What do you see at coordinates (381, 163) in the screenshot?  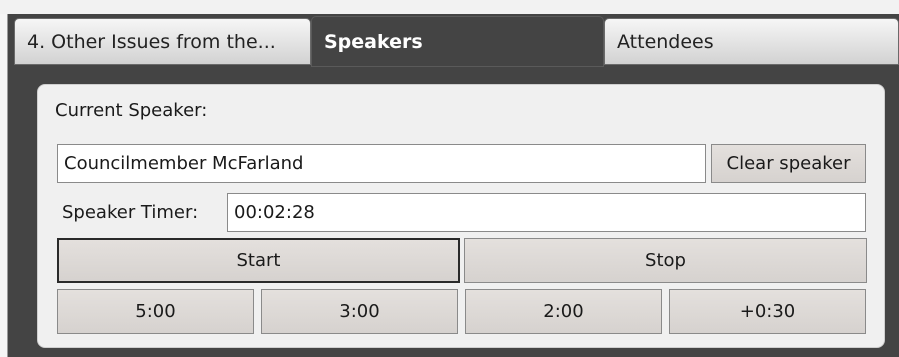 I see `current-speaker-field: Councilmember McFarland` at bounding box center [381, 163].